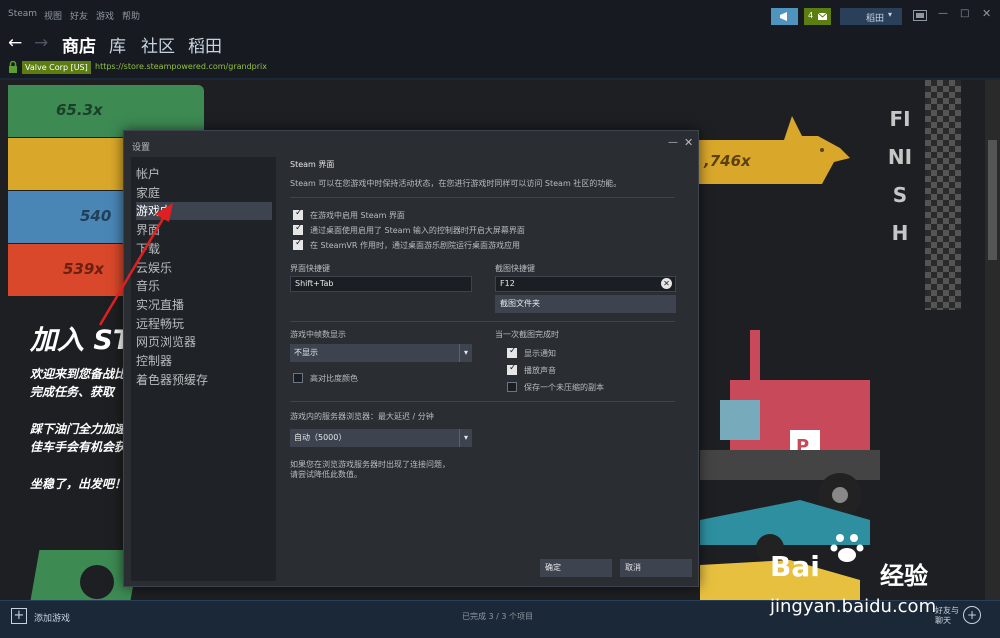 The height and width of the screenshot is (638, 1000). Describe the element at coordinates (306, 352) in the screenshot. I see `fps-value: 不显示` at that location.